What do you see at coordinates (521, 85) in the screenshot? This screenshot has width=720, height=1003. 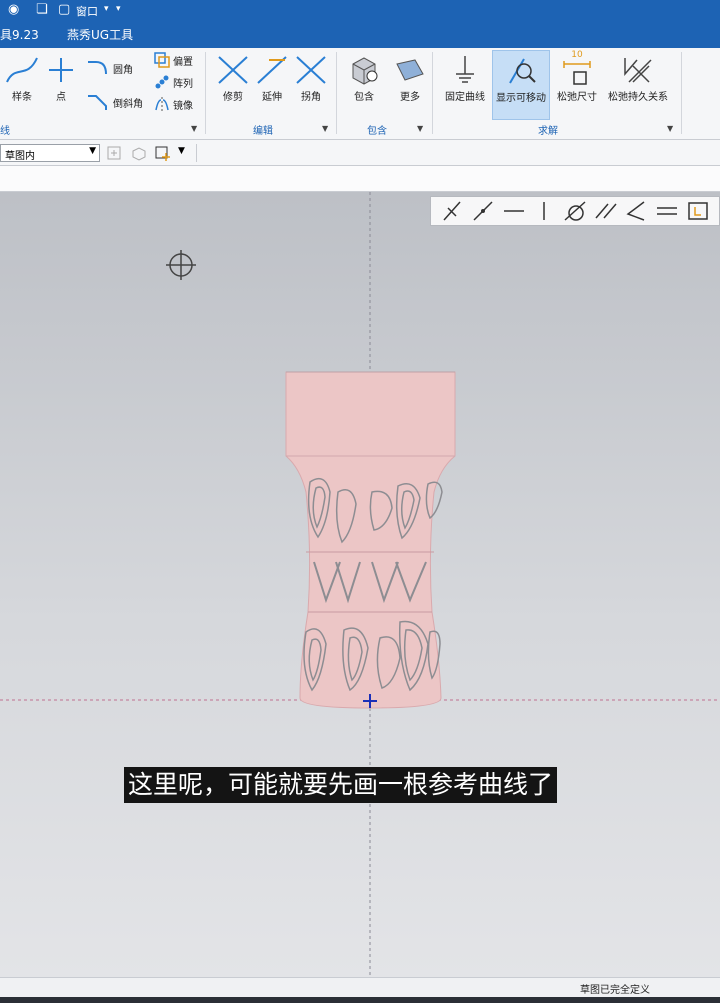 I see `show-movable-button: 显示可移动` at bounding box center [521, 85].